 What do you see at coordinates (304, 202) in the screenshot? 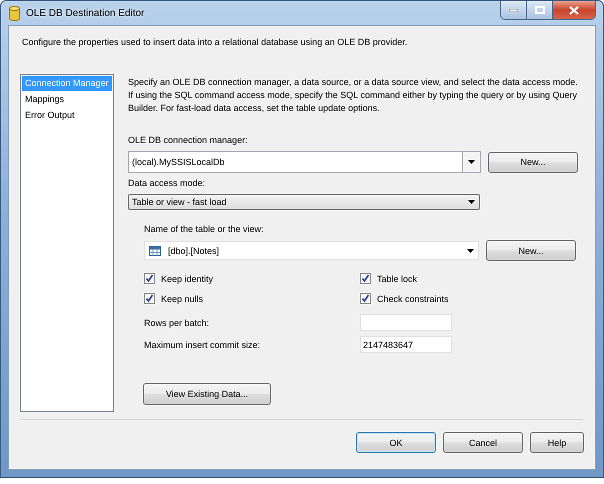
I see `access-mode-dropdown: Table or view - fast load` at bounding box center [304, 202].